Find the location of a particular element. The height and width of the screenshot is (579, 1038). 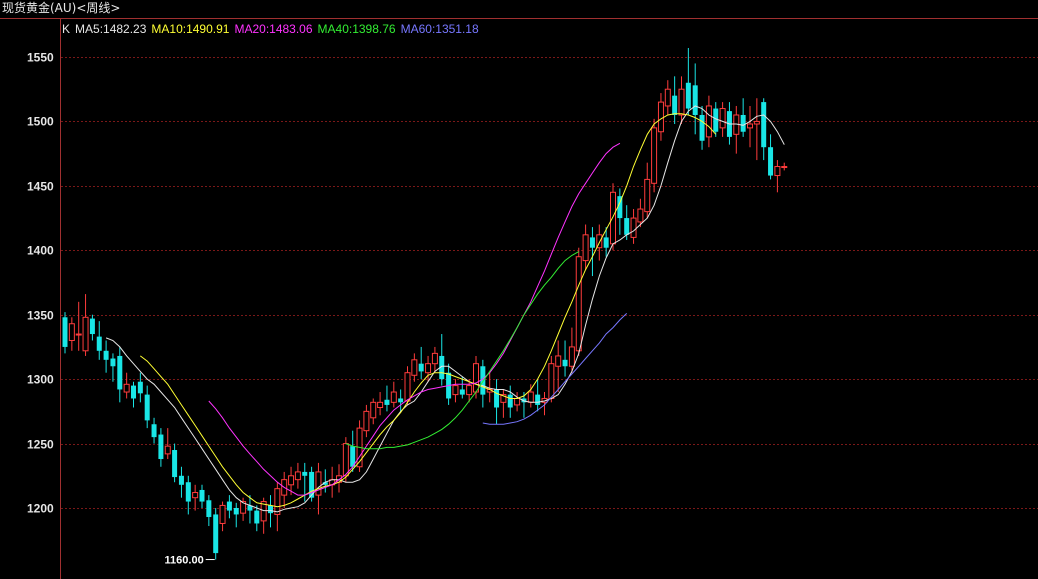

y-tick-label: 1550 is located at coordinates (40, 58).